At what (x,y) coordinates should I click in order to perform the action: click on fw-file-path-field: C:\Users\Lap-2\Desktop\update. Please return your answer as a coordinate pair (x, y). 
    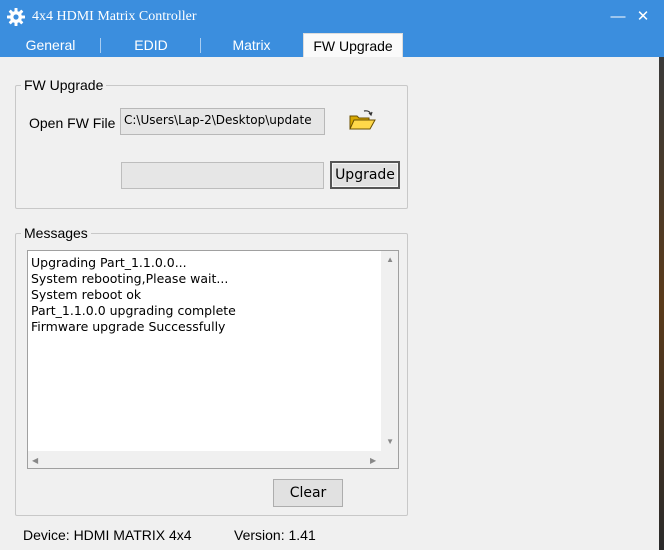
    Looking at the image, I should click on (222, 121).